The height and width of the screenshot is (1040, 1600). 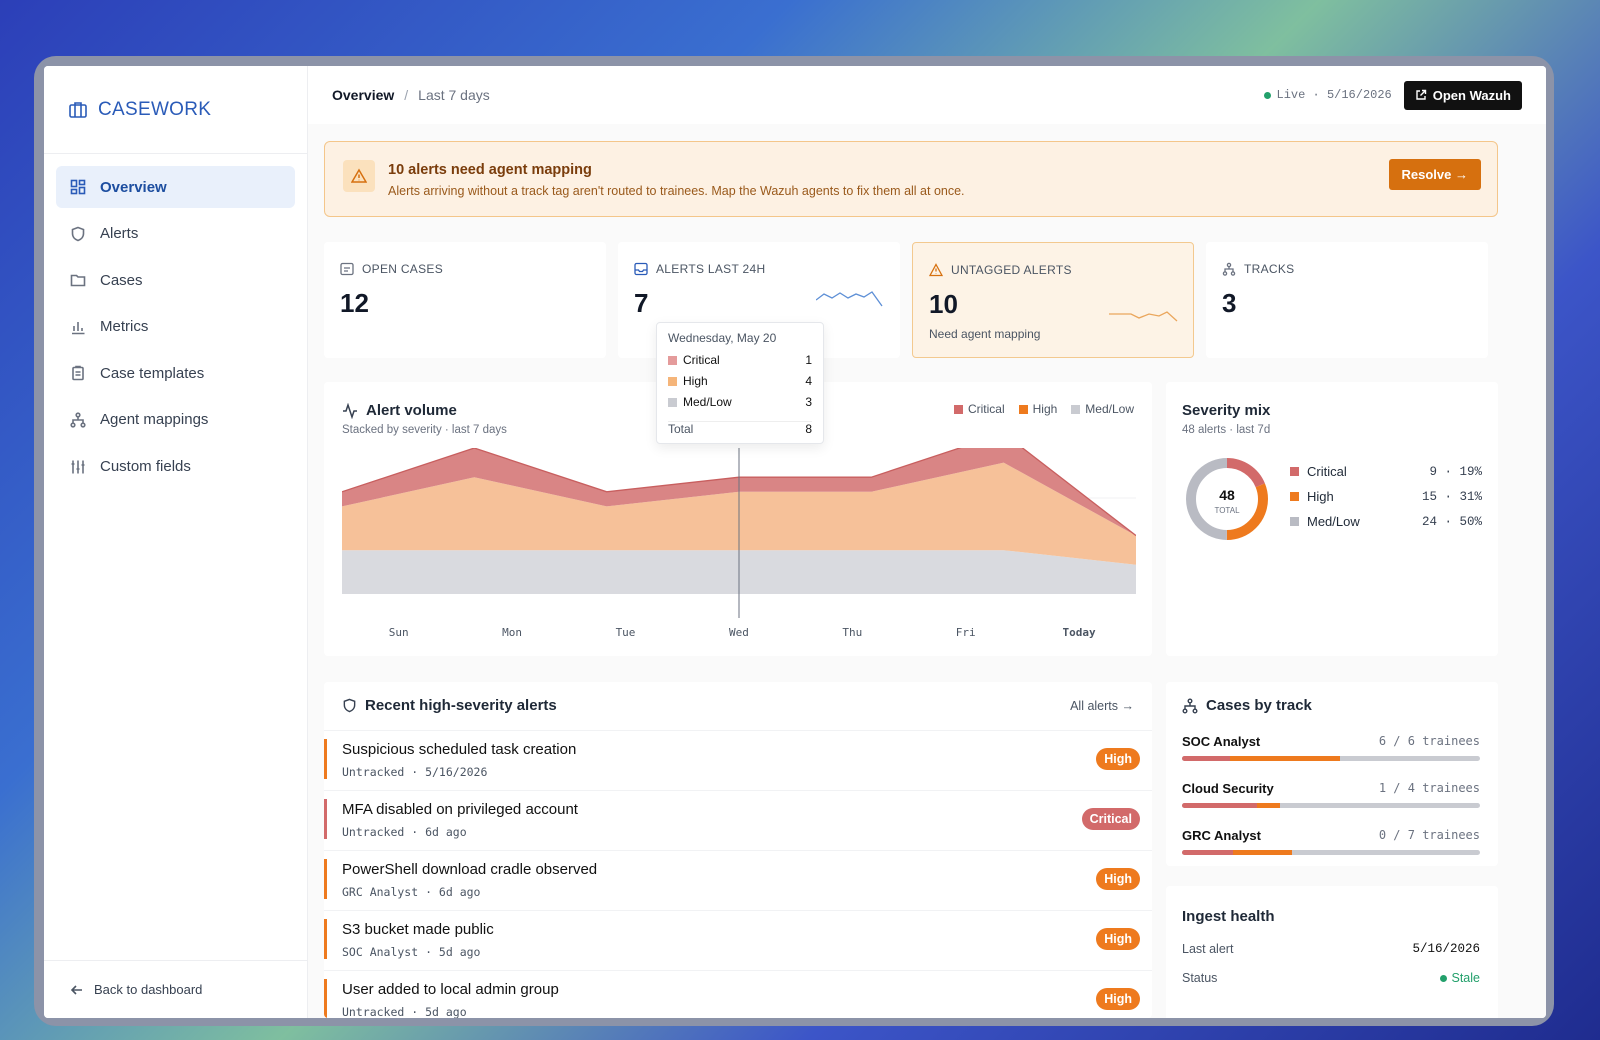 What do you see at coordinates (512, 632) in the screenshot?
I see `x-tick-label: Mon` at bounding box center [512, 632].